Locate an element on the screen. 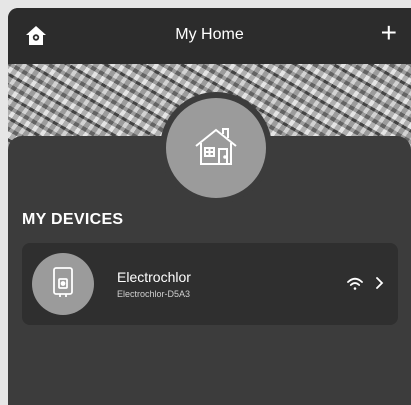 The height and width of the screenshot is (405, 411). section-title: MY DEVICES is located at coordinates (73, 219).